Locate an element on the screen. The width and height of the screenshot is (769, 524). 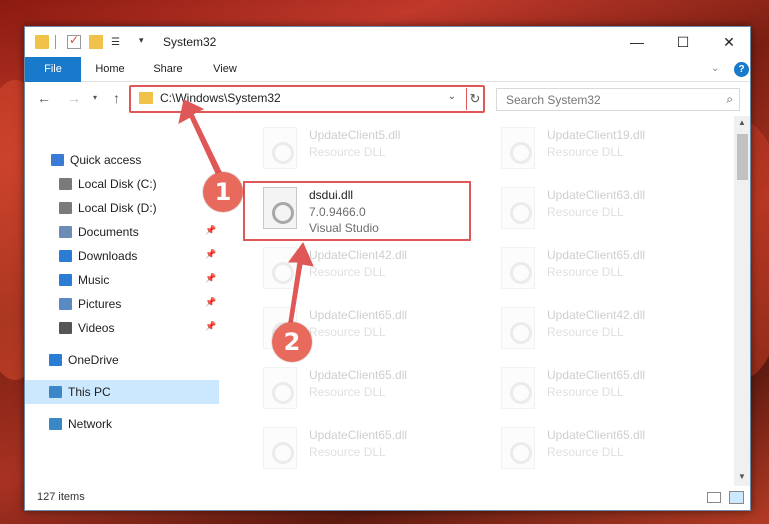
address-bar: C:\Windows\System32 ⌄ ↻ is located at coordinates (307, 99).